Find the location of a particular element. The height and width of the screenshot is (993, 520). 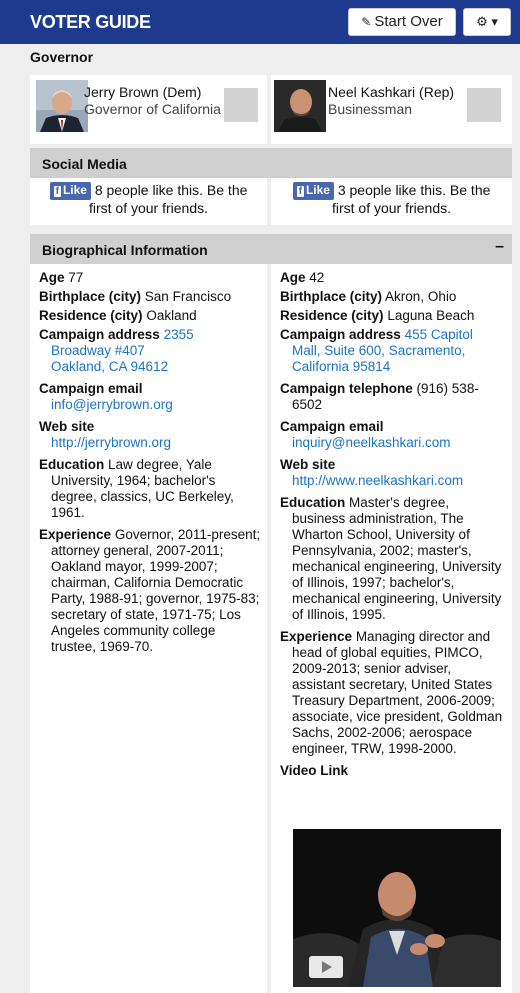

candidate-card-kashkari: Neel Kashkari (Rep) Businessman is located at coordinates (391, 109).